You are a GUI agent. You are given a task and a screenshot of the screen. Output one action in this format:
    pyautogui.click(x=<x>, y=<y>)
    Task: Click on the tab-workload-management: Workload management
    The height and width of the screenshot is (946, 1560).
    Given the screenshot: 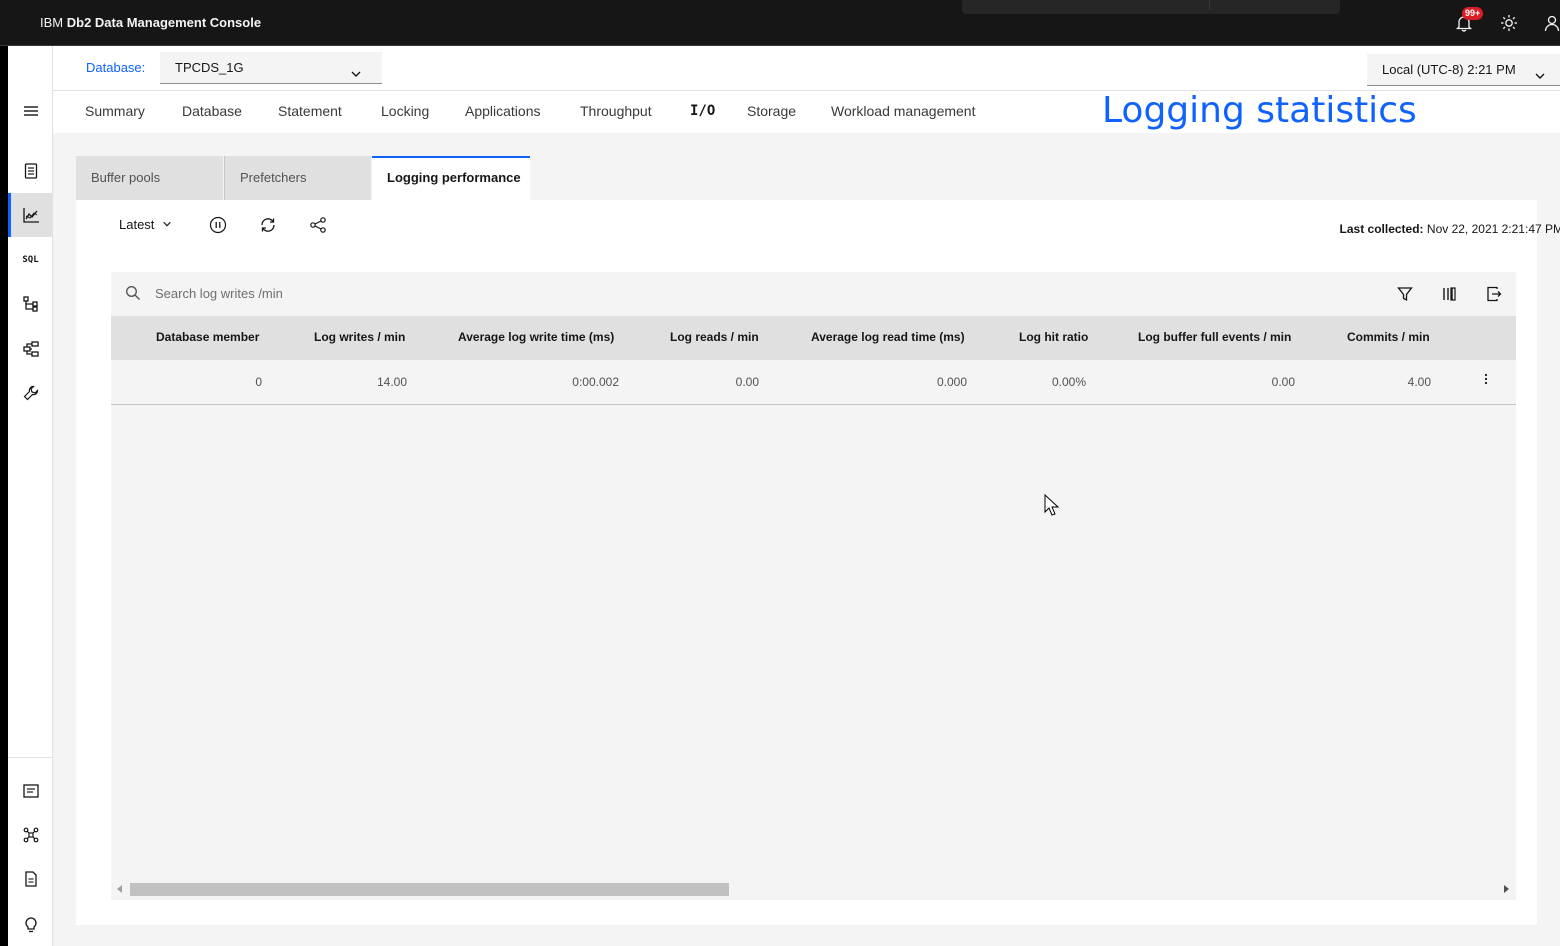 What is the action you would take?
    pyautogui.click(x=903, y=111)
    